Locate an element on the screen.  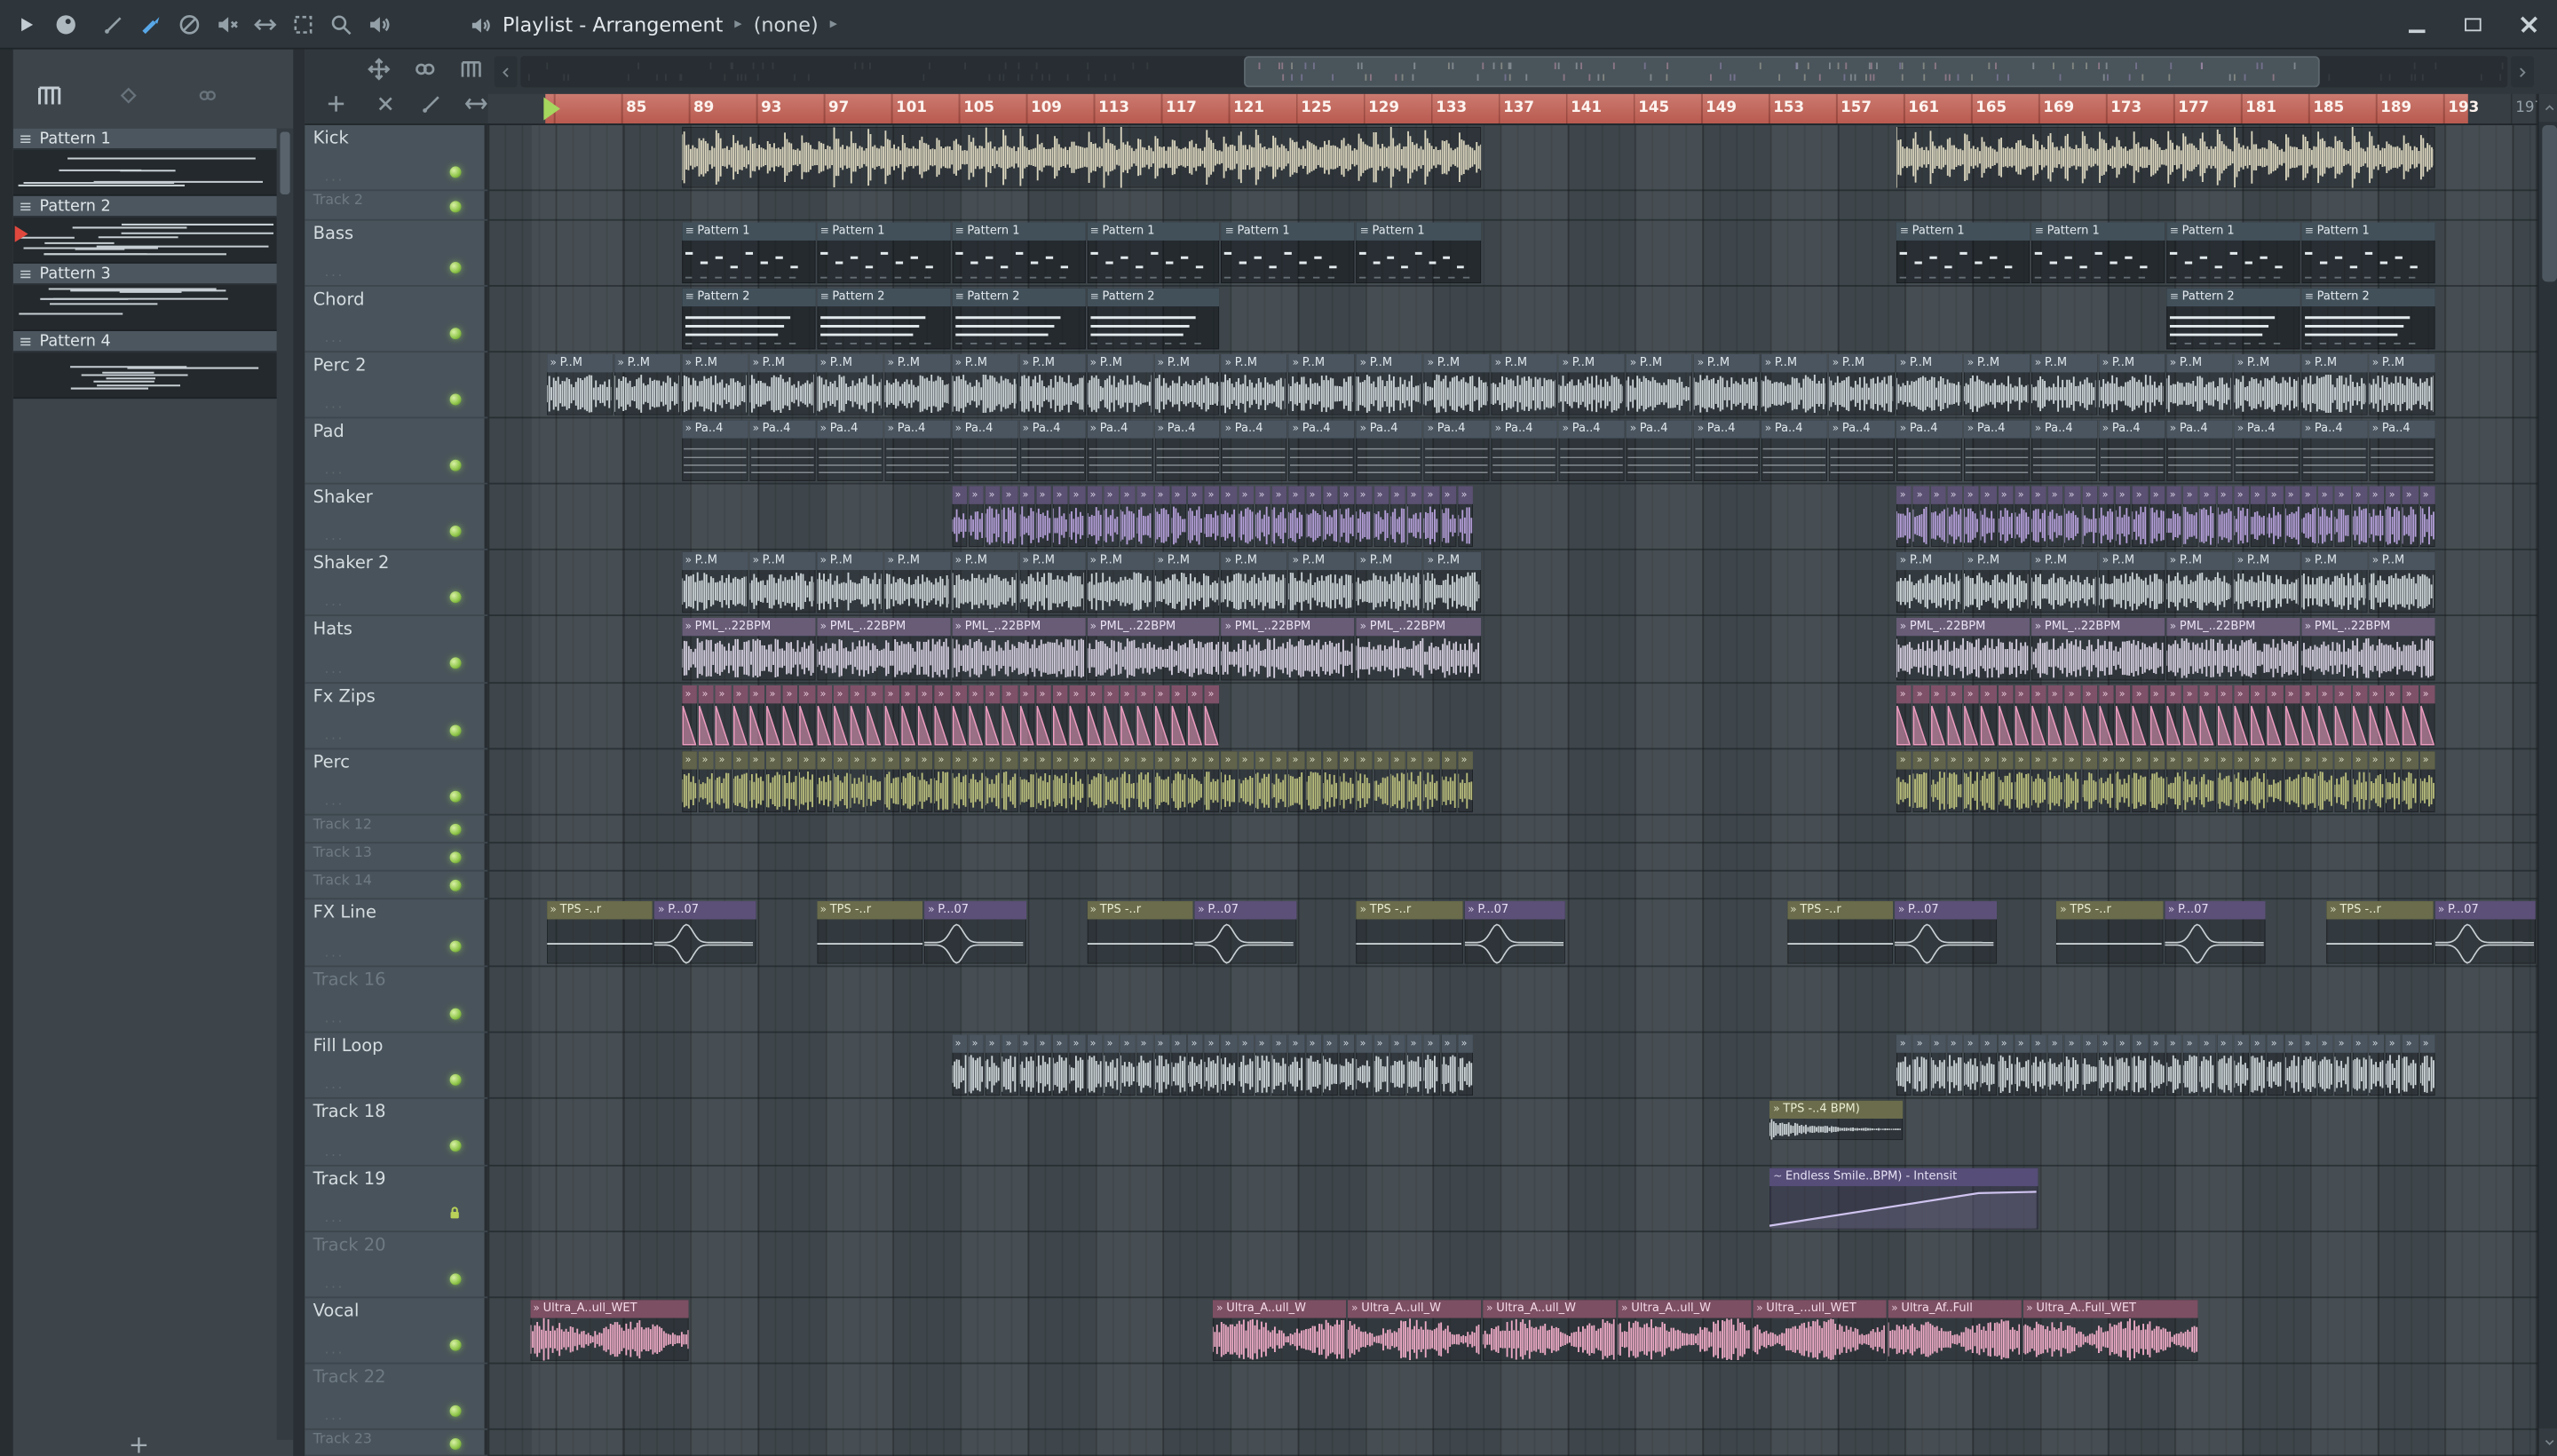
link-icon is located at coordinates (208, 95).